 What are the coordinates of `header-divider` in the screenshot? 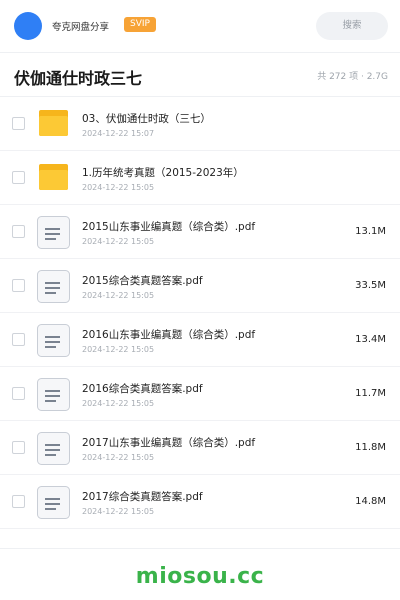 It's located at (200, 52).